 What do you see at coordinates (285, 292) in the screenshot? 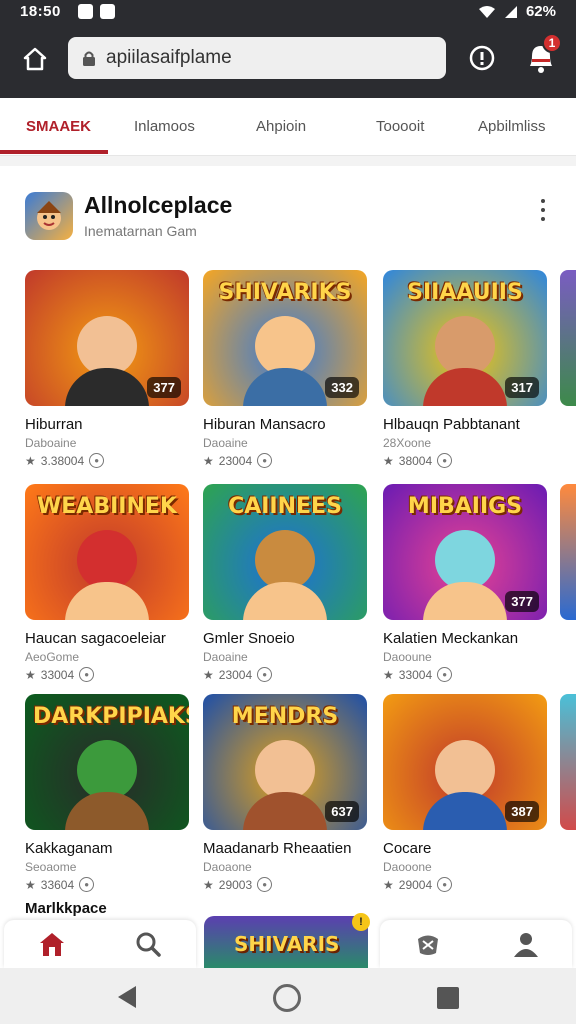
I see `game-art-title: SHIVARIKS` at bounding box center [285, 292].